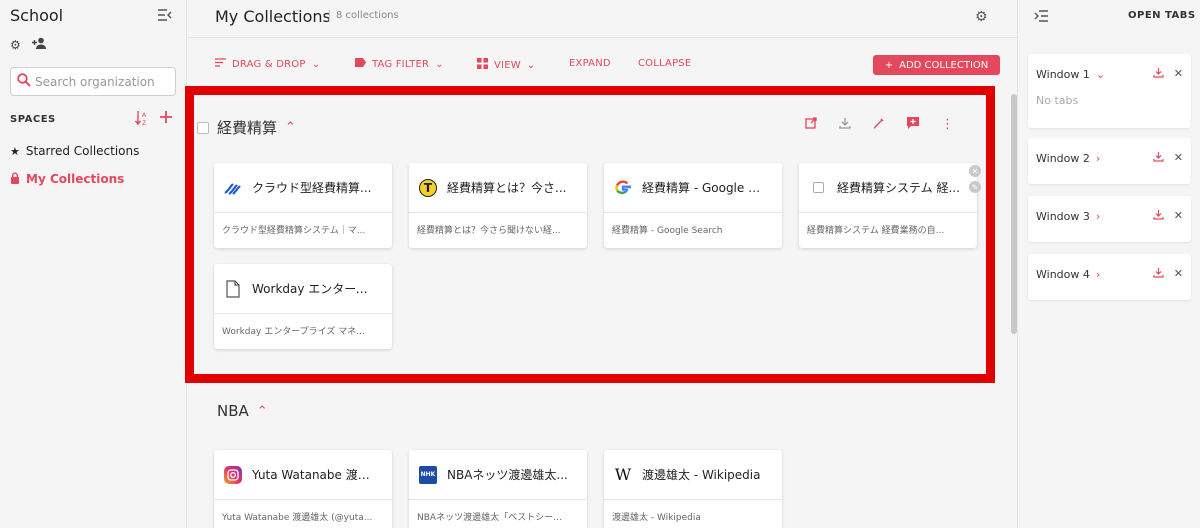  I want to click on search-box, so click(93, 81).